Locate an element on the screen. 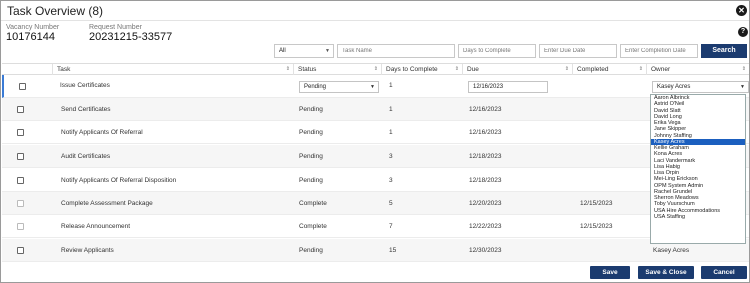 The height and width of the screenshot is (283, 750). status-filter-select: All ▼ is located at coordinates (304, 51).